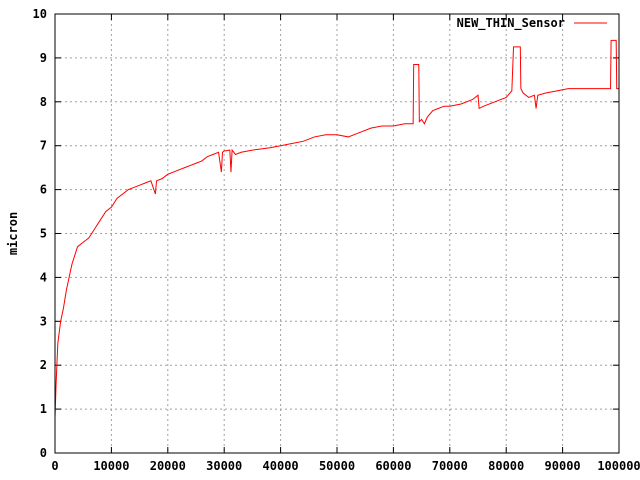 The width and height of the screenshot is (640, 480). What do you see at coordinates (281, 466) in the screenshot?
I see `x-tick-label: 40000` at bounding box center [281, 466].